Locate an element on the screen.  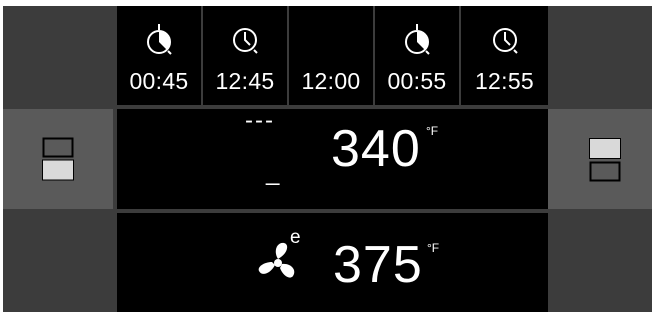
lower-oven-mode-letter: e is located at coordinates (295, 237).